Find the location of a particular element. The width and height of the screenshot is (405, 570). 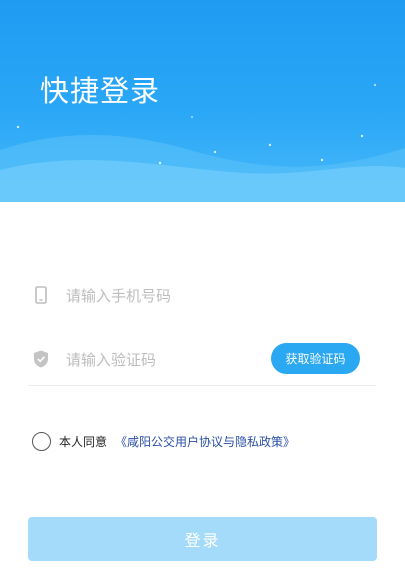

phone-icon is located at coordinates (41, 295).